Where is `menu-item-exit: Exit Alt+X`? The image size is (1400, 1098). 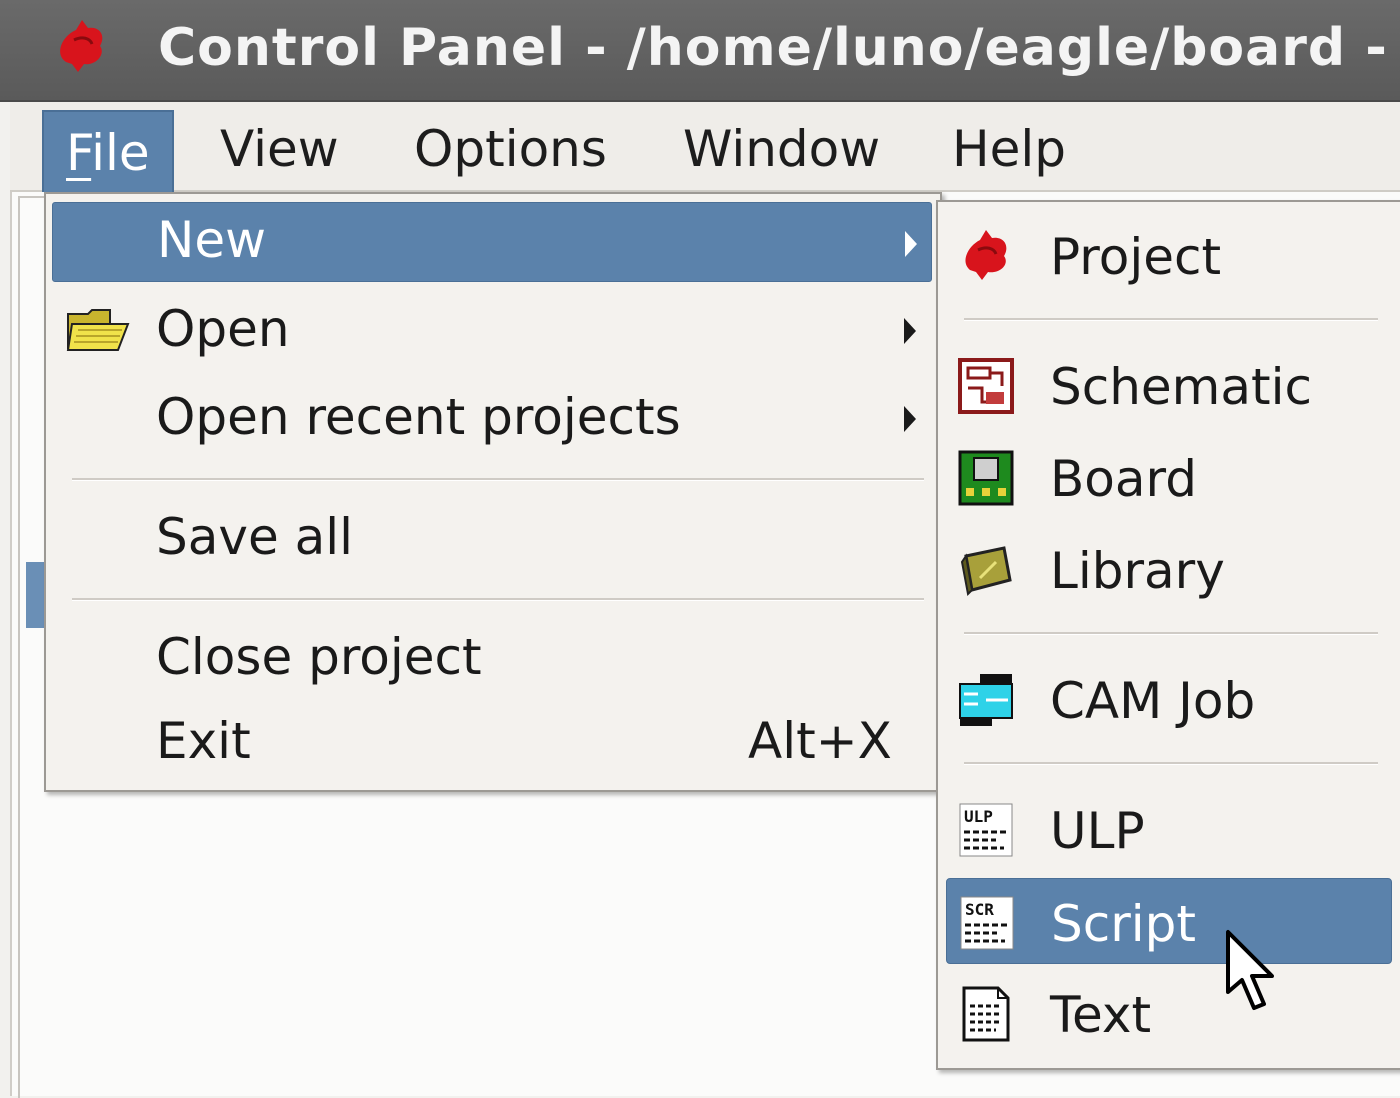
menu-item-exit: Exit Alt+X is located at coordinates (491, 742).